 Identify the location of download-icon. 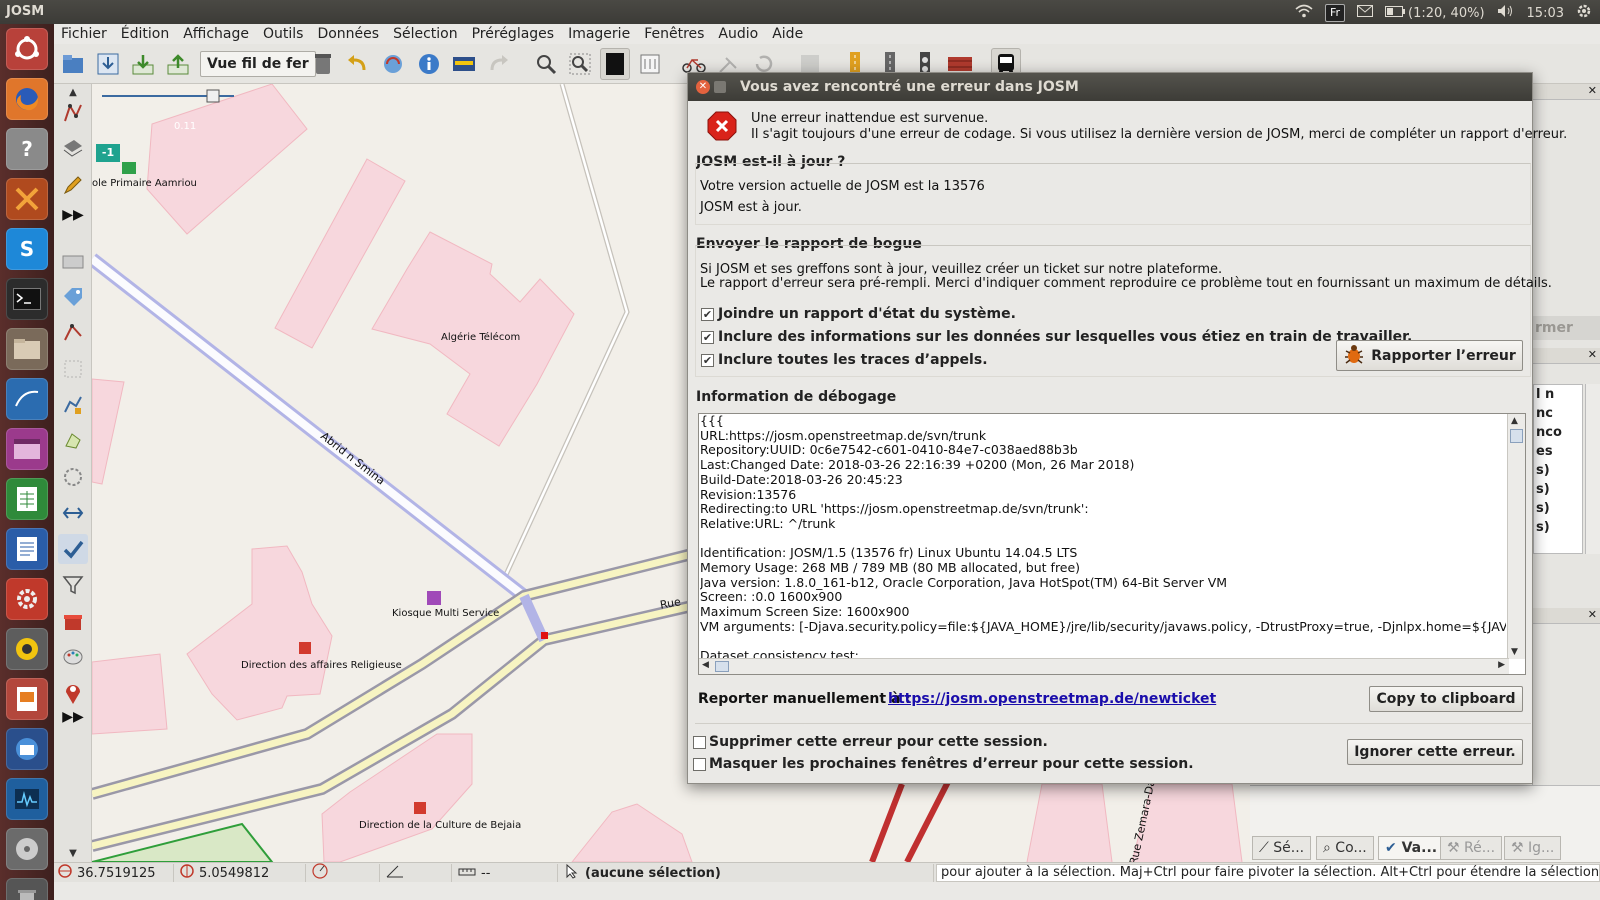
(143, 64).